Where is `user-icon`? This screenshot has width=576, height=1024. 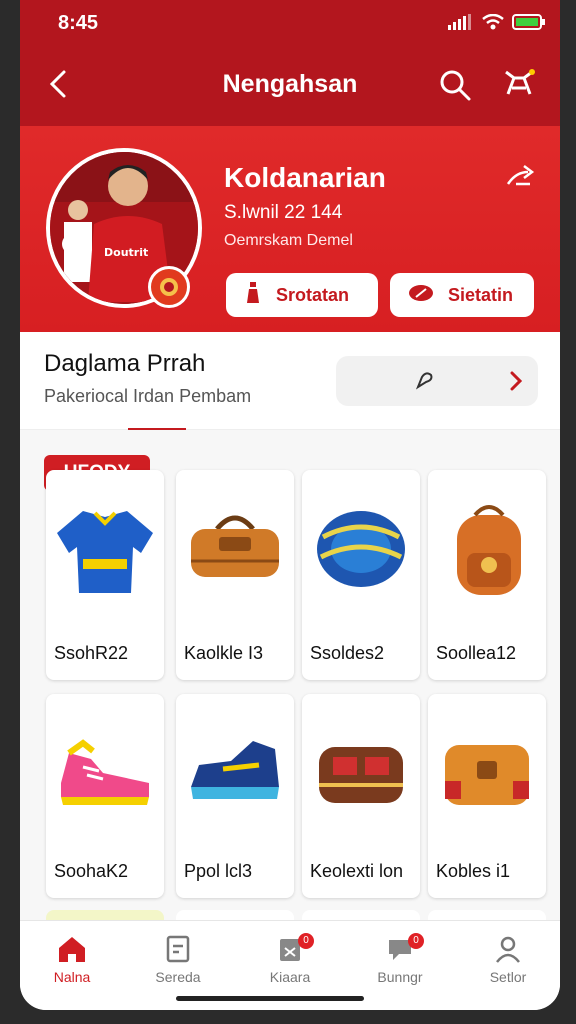 user-icon is located at coordinates (508, 949).